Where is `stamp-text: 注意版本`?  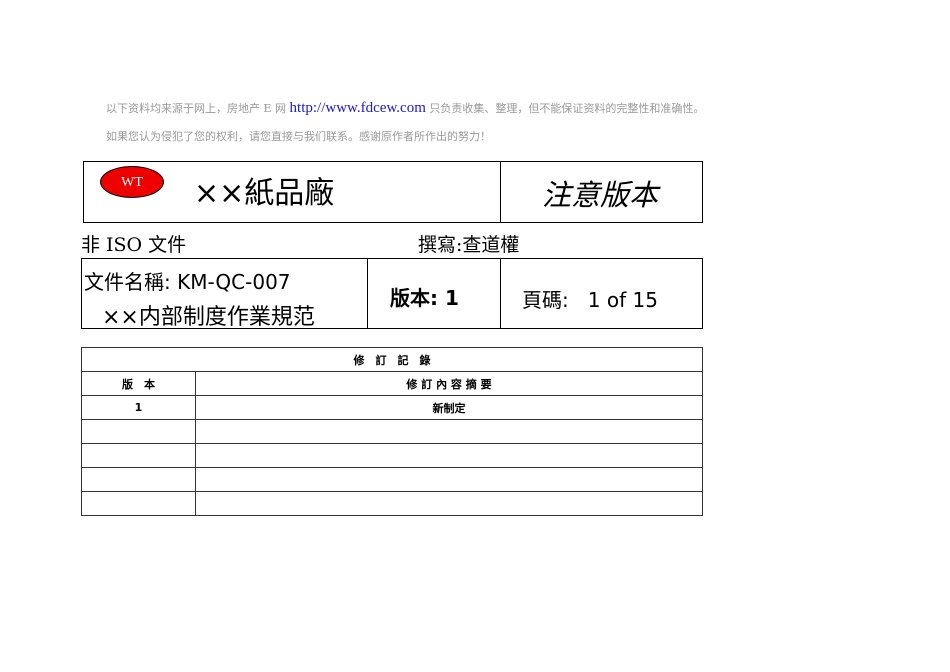
stamp-text: 注意版本 is located at coordinates (600, 195).